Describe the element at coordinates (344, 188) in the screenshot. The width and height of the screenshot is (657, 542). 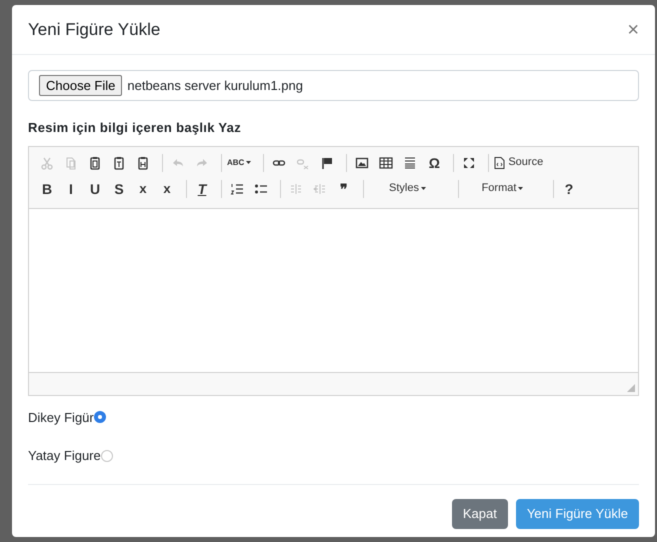
I see `toolbar-button: ❞` at that location.